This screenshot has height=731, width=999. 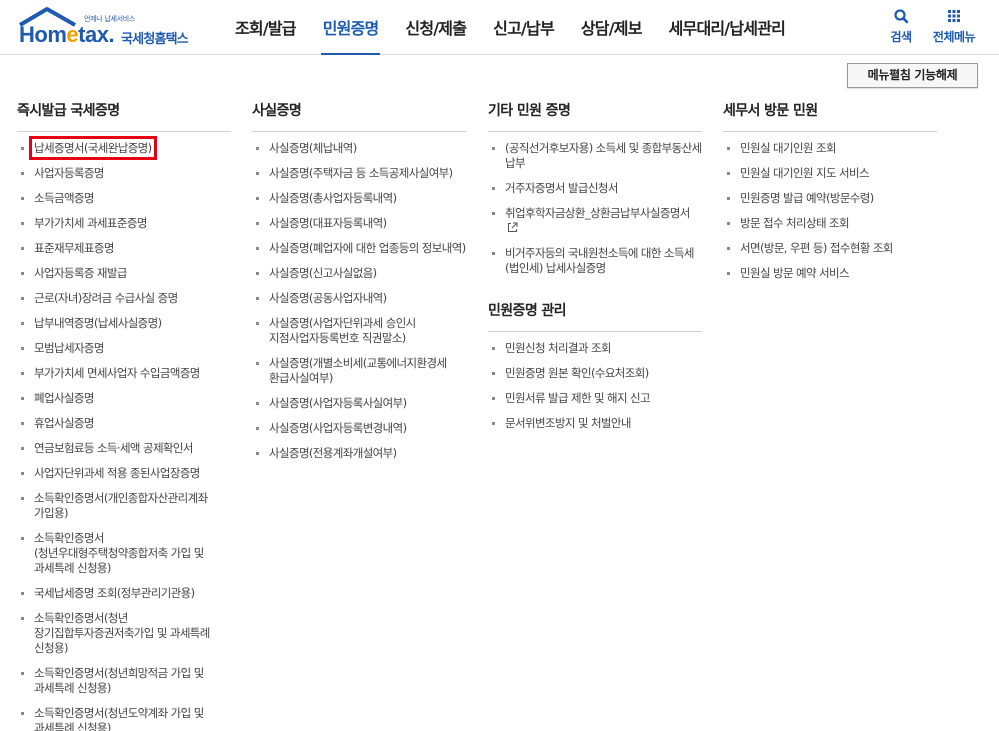 I want to click on column-title: 기타 민원 증명, so click(x=595, y=116).